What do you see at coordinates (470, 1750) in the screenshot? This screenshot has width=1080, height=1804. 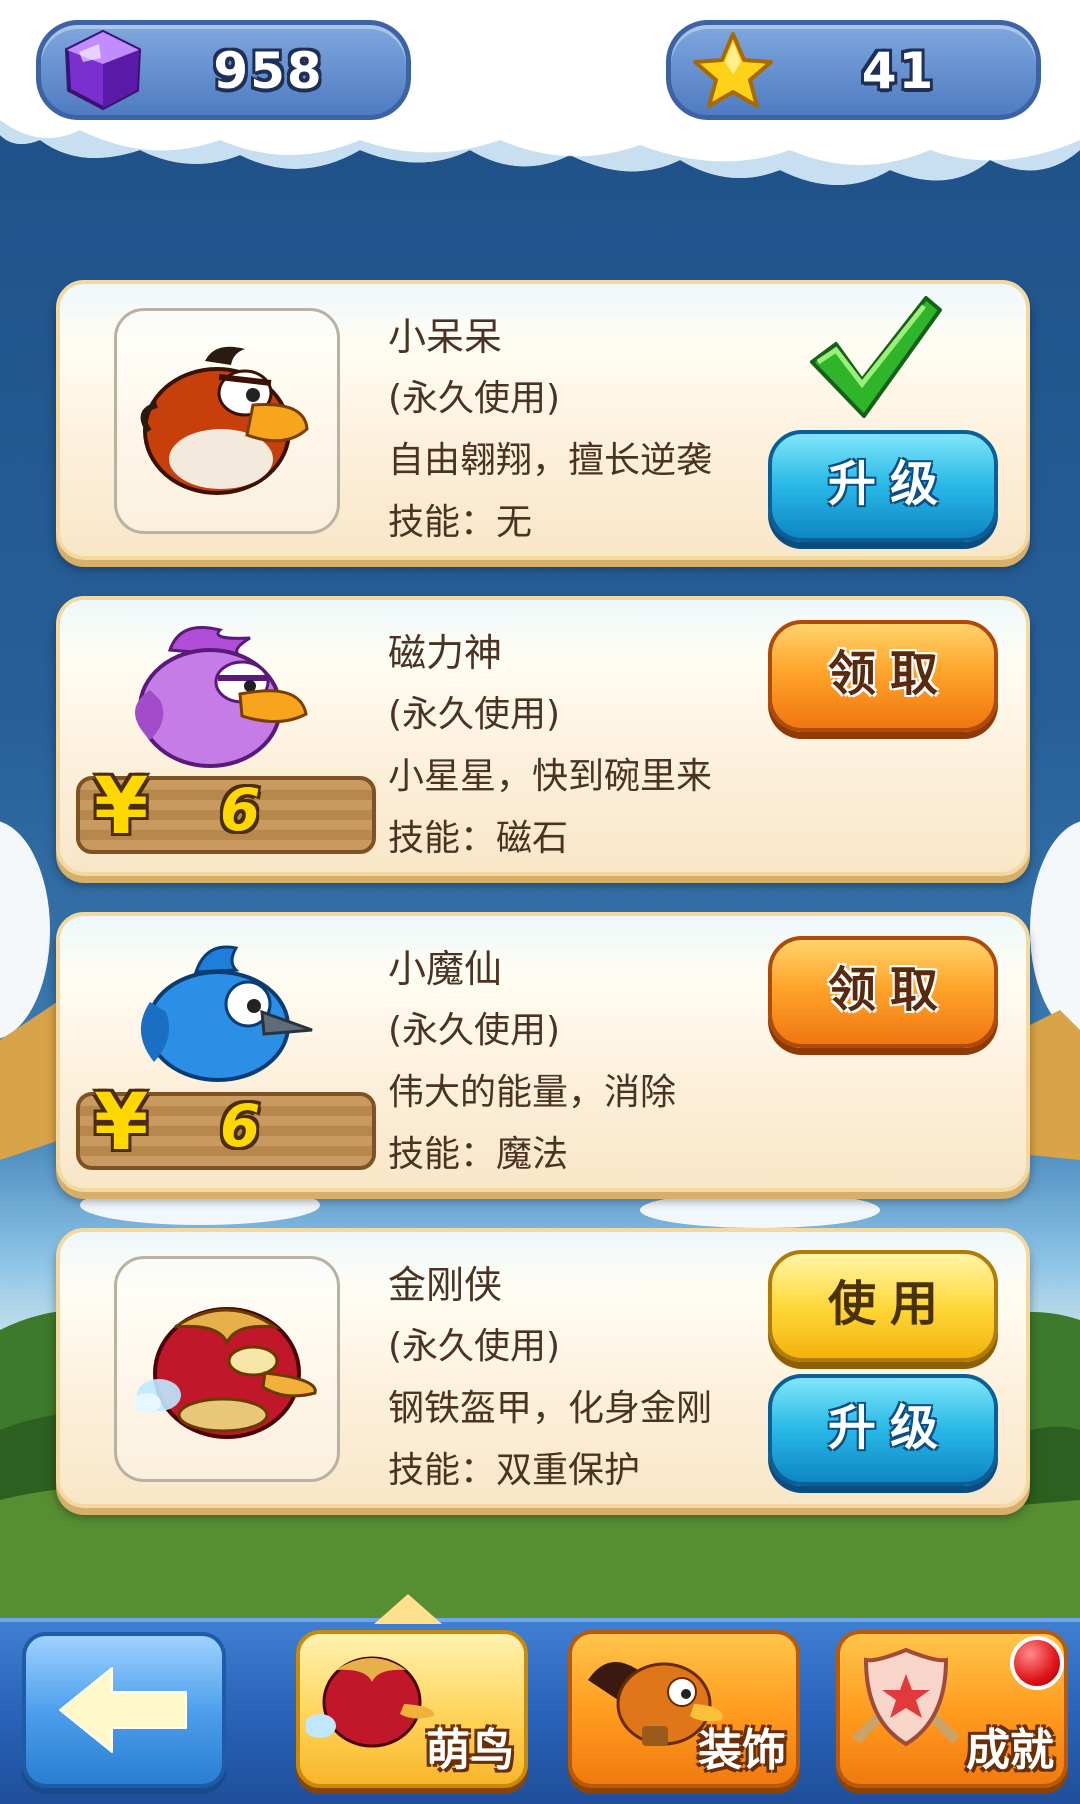 I see `tab-label: 萌鸟` at bounding box center [470, 1750].